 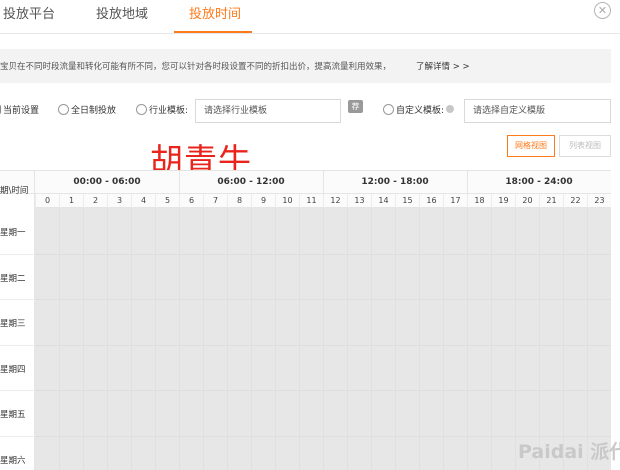 I want to click on option-industry-label: 行业模板:, so click(x=169, y=110).